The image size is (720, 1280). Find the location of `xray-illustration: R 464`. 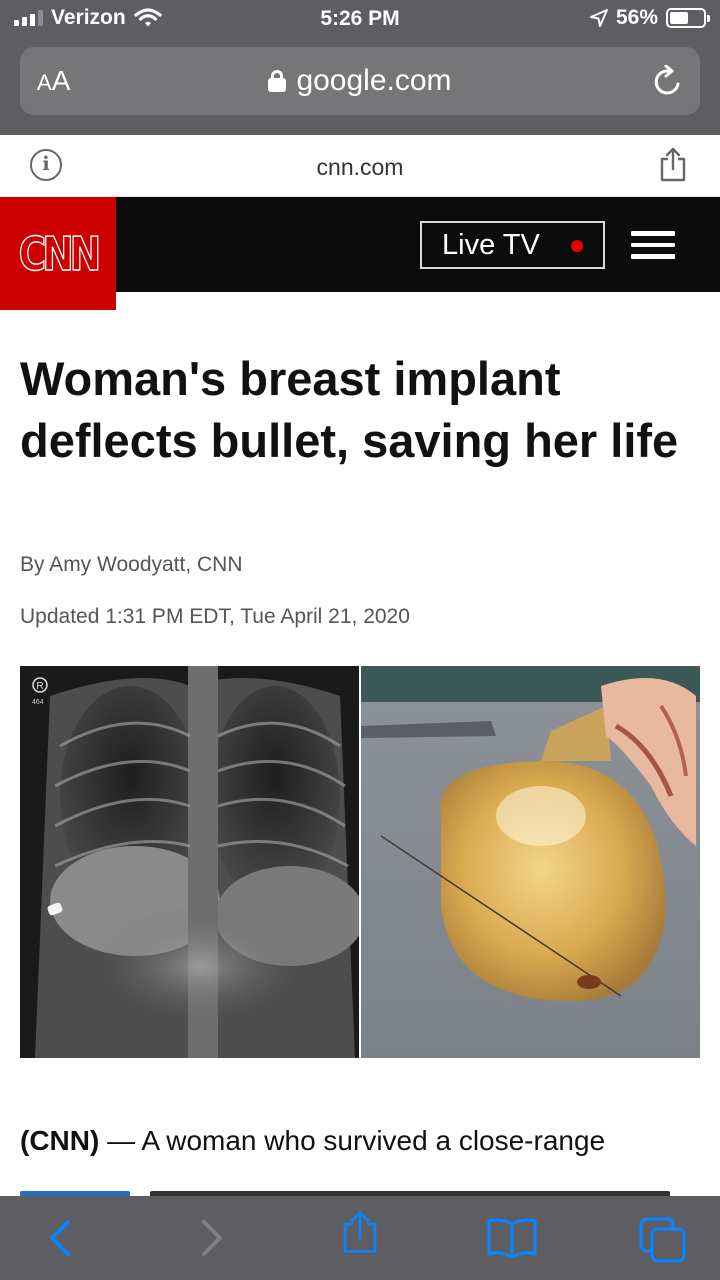

xray-illustration: R 464 is located at coordinates (189, 862).